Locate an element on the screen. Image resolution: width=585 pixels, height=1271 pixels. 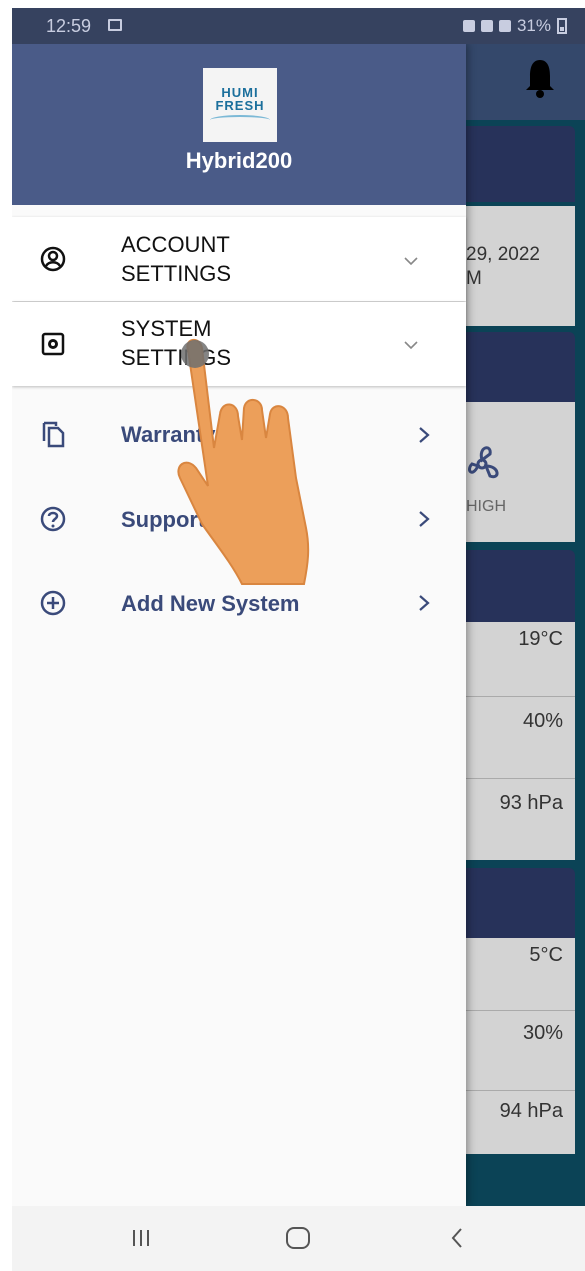
recent-apps-button is located at coordinates (141, 1238).